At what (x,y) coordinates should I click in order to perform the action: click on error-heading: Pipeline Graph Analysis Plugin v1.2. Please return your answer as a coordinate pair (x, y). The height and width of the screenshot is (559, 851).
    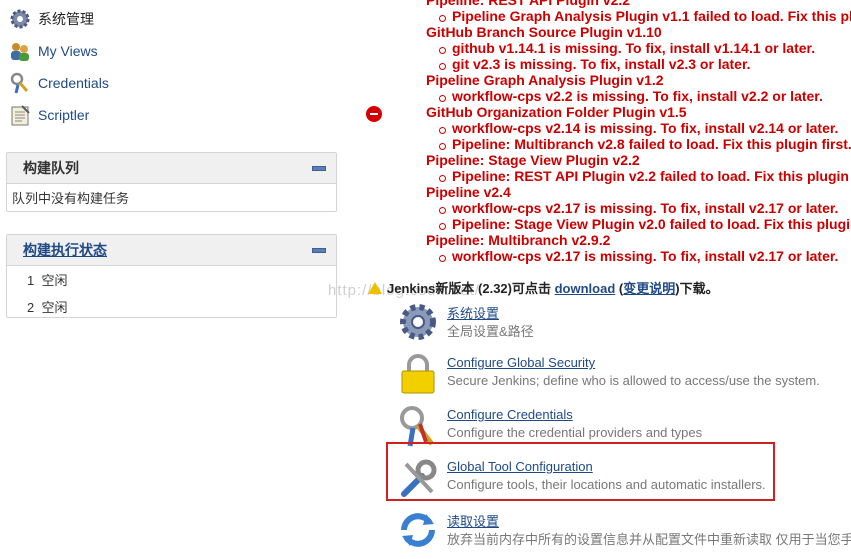
    Looking at the image, I should click on (545, 80).